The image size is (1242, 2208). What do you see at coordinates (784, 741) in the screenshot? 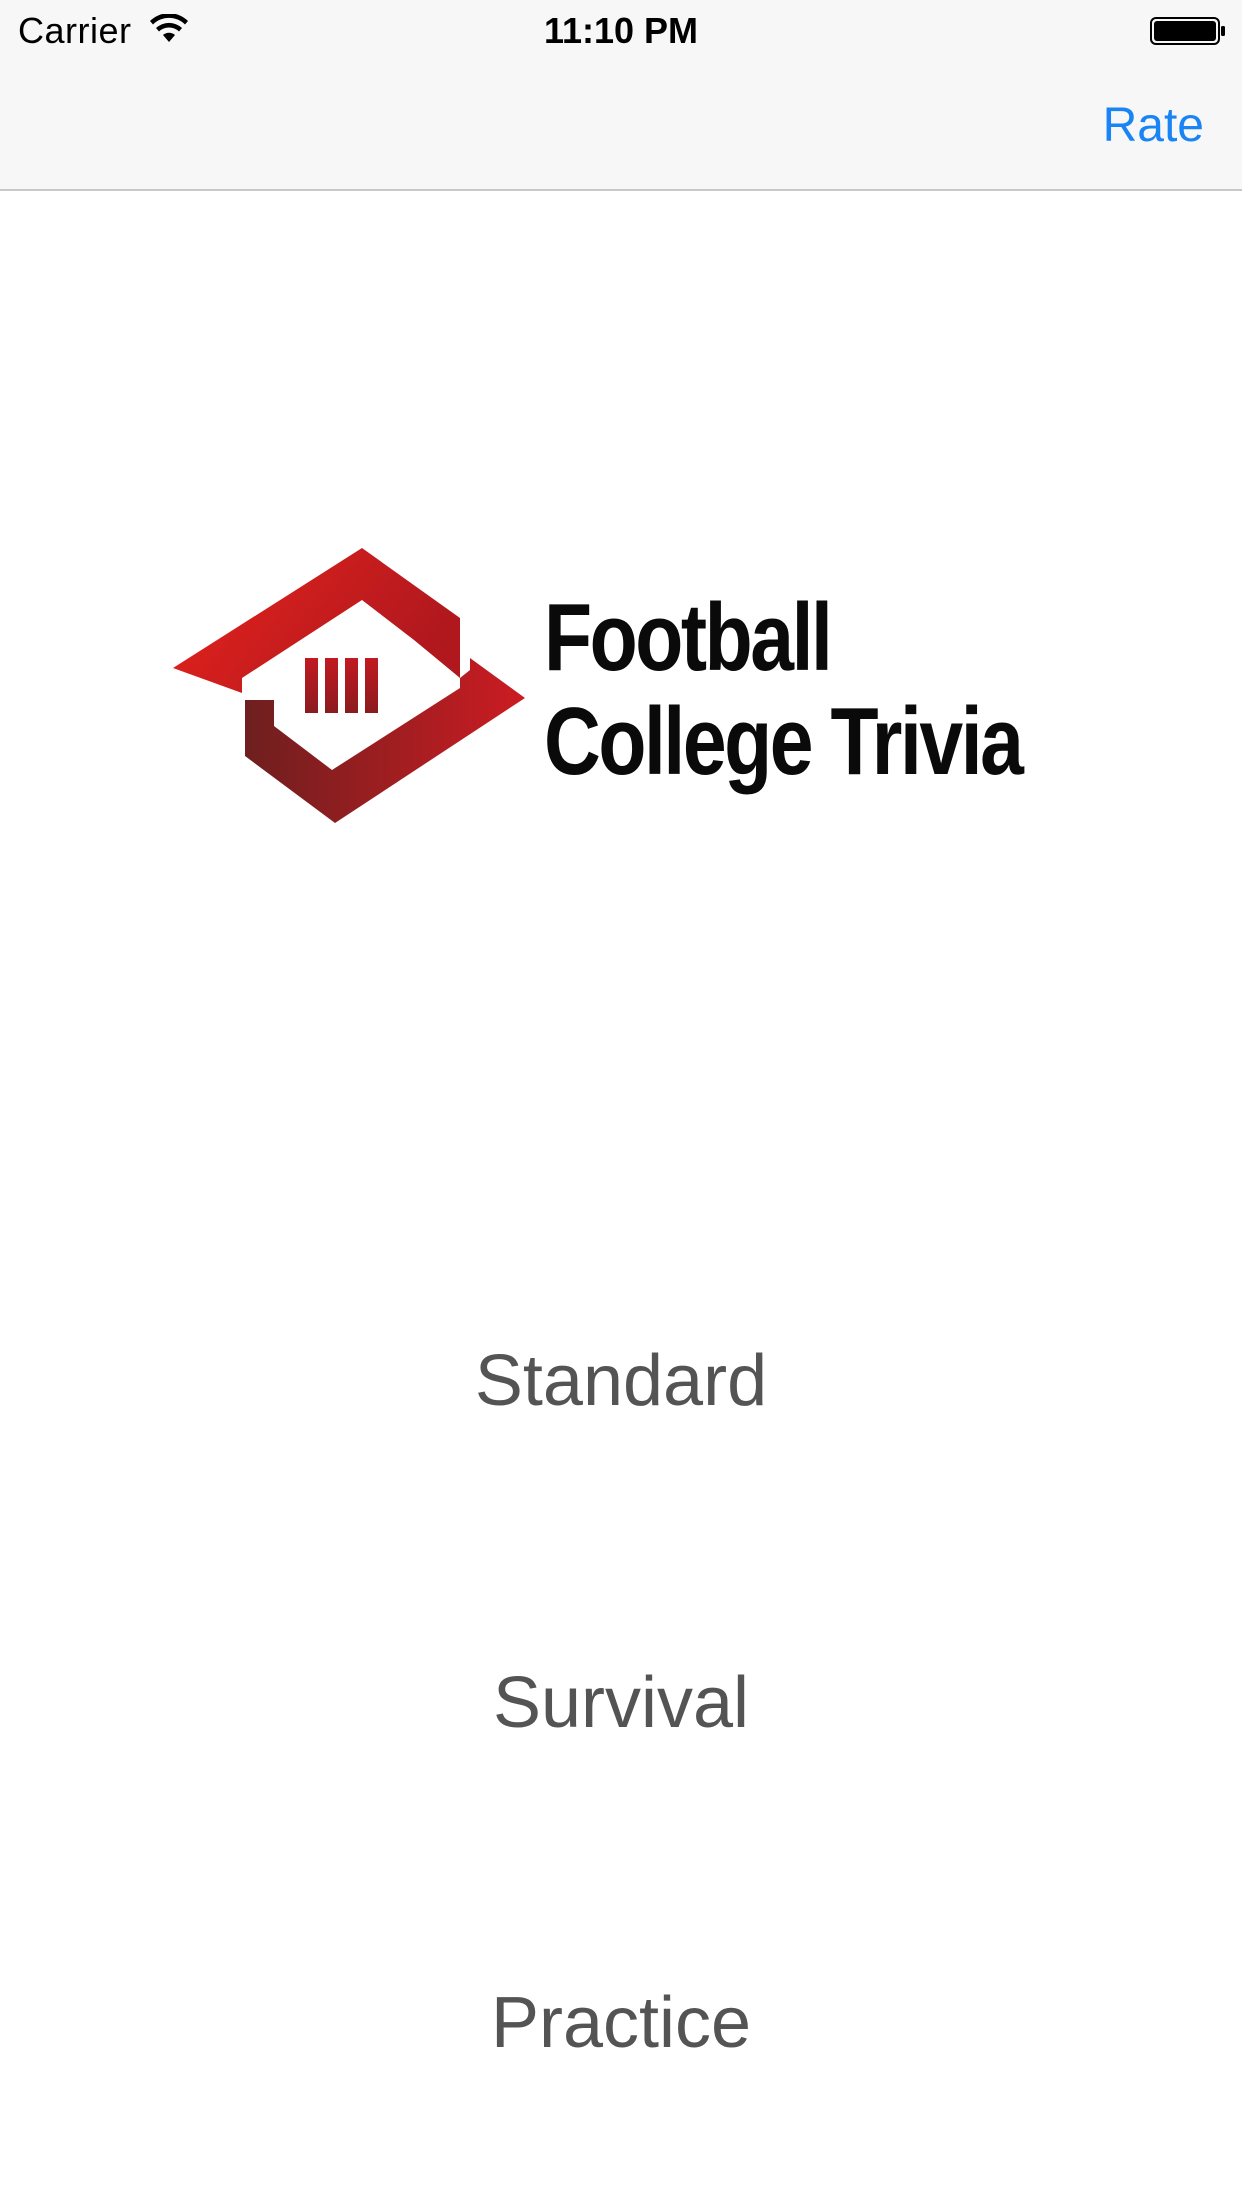
I see `logo-line-college-trivia: College Trivia` at bounding box center [784, 741].